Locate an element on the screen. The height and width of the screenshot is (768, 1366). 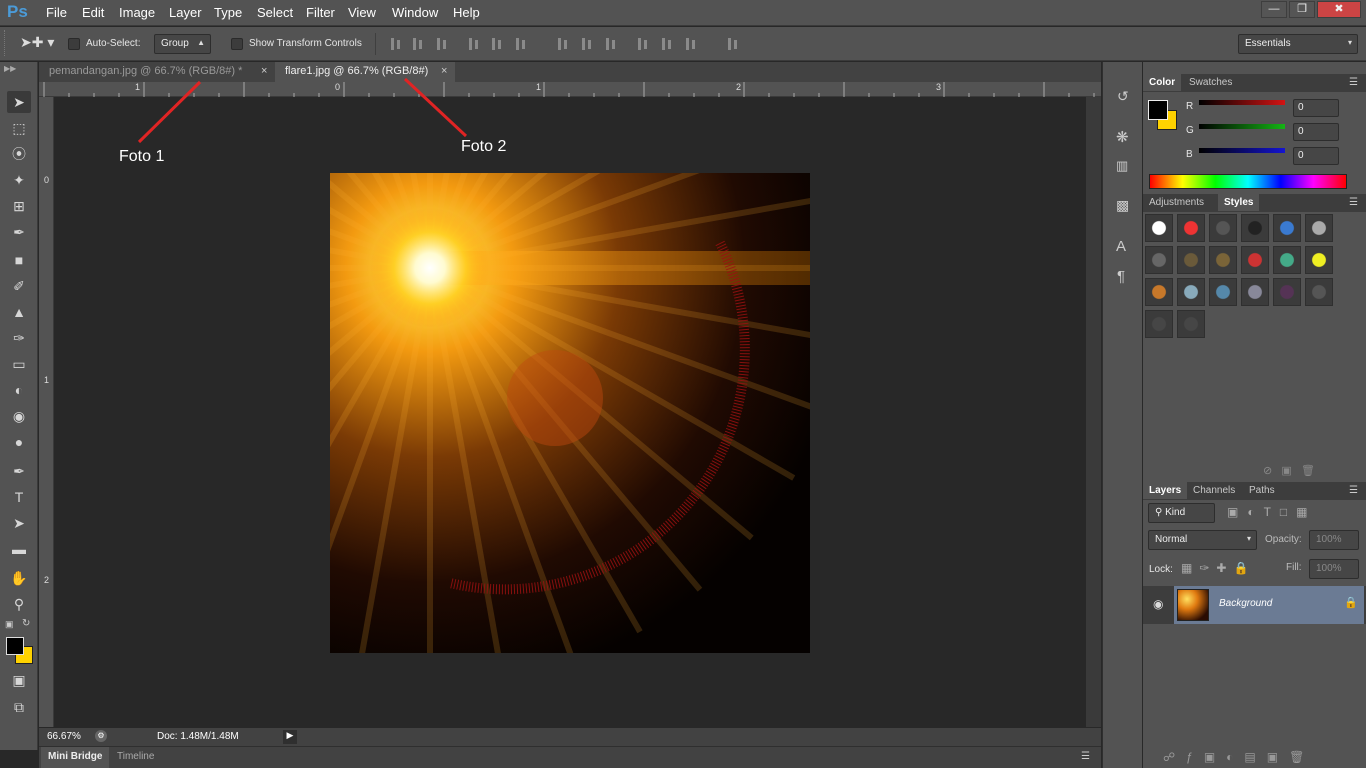
menu-window: Window is located at coordinates (415, 12).